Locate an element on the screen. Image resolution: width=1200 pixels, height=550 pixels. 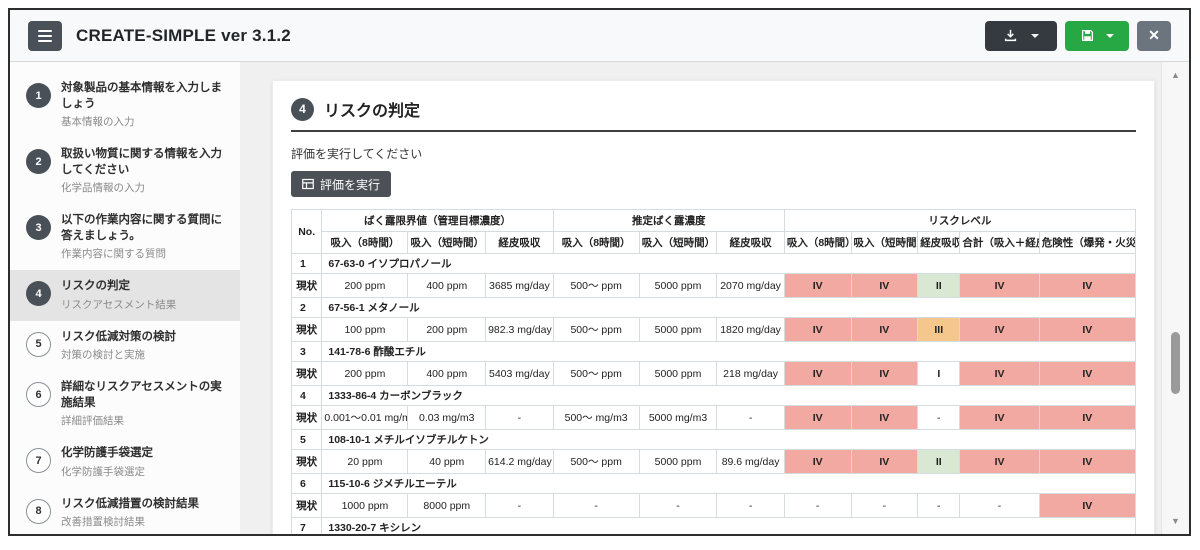
substance-no: 1 is located at coordinates (306, 263).